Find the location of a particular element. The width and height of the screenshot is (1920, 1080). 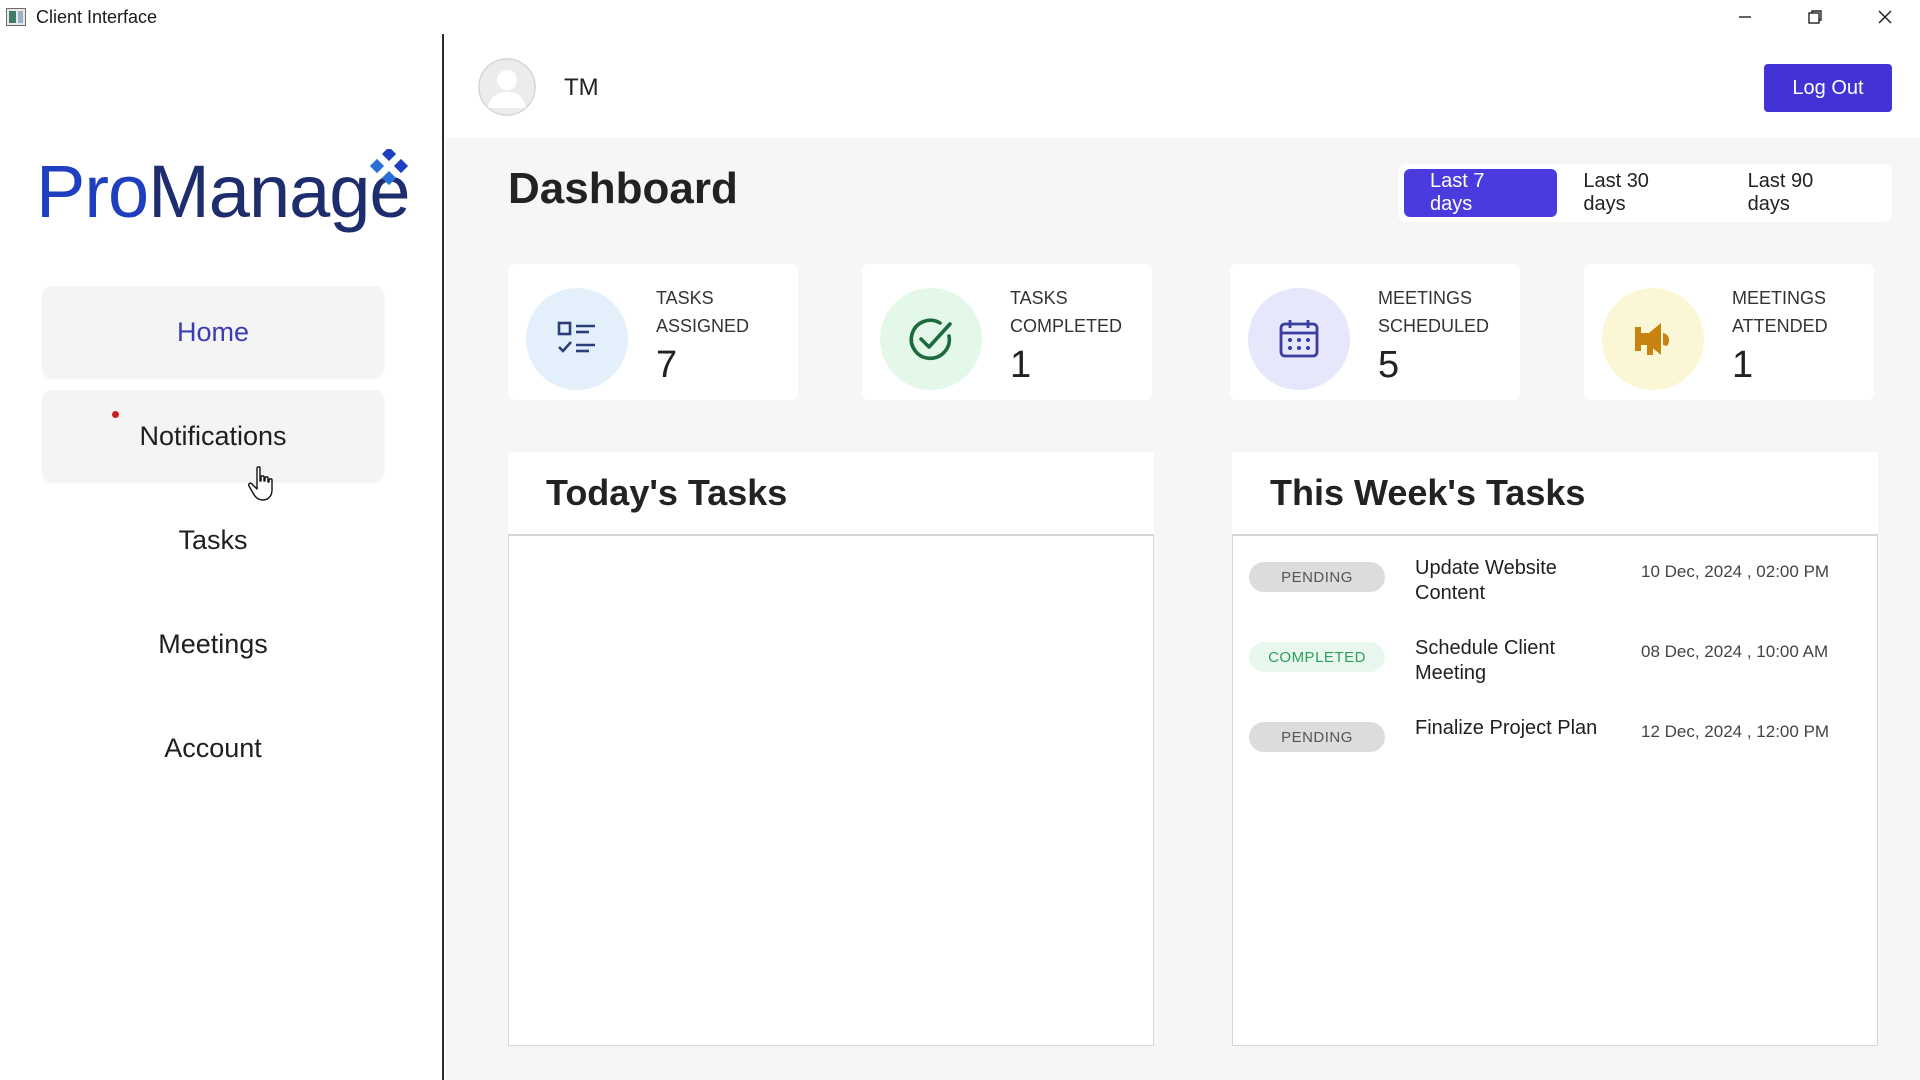

week-tasks-title: This Week's Tasks is located at coordinates (1555, 494).